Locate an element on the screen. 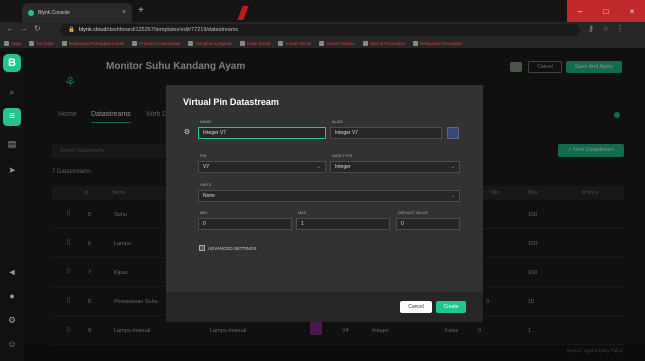 This screenshot has height=361, width=645. forward-icon: → is located at coordinates (24, 28).